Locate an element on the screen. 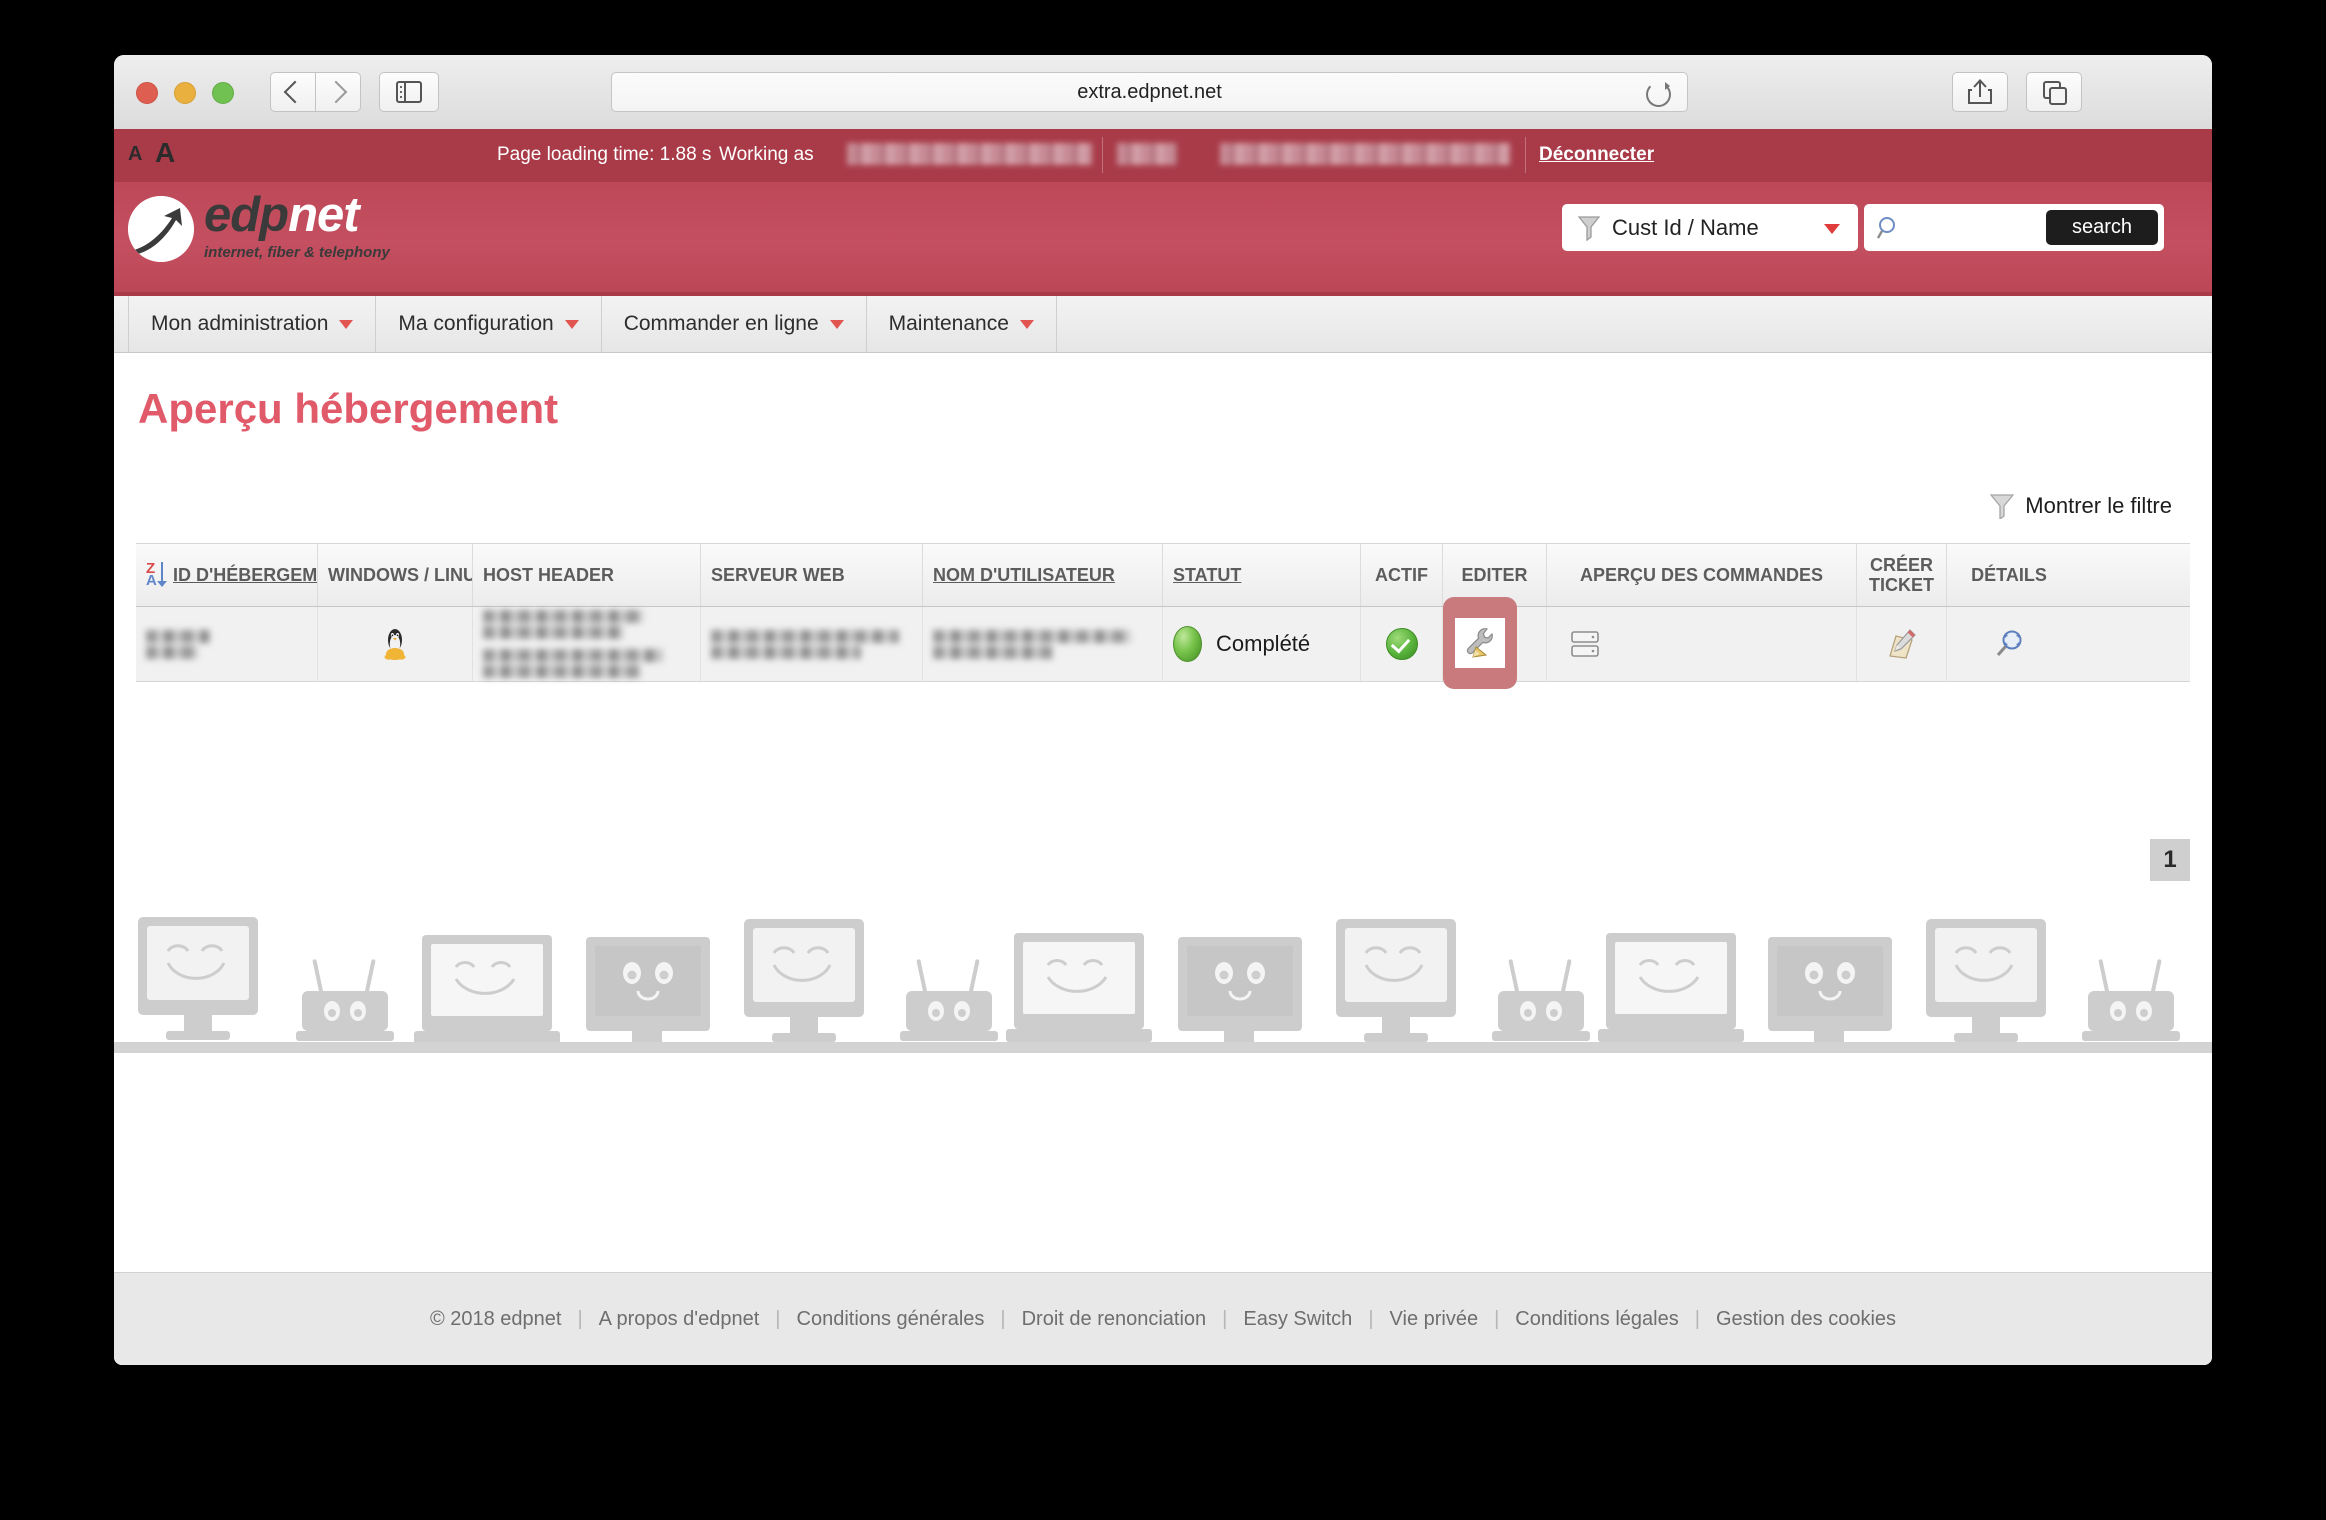 This screenshot has width=2326, height=1520. column-label: NOM D'UTILISATEUR is located at coordinates (1024, 574).